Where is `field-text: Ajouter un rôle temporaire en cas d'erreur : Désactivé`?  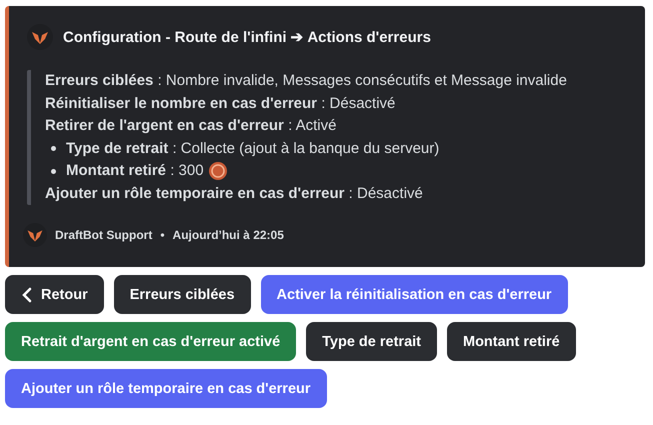 field-text: Ajouter un rôle temporaire en cas d'erreur : Désactivé is located at coordinates (234, 194).